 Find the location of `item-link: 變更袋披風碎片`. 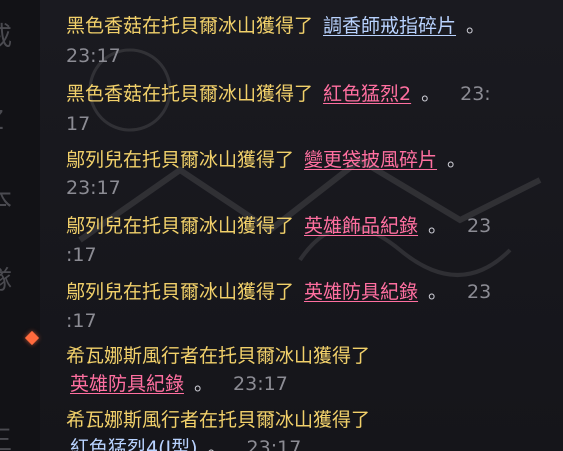

item-link: 變更袋披風碎片 is located at coordinates (370, 160).